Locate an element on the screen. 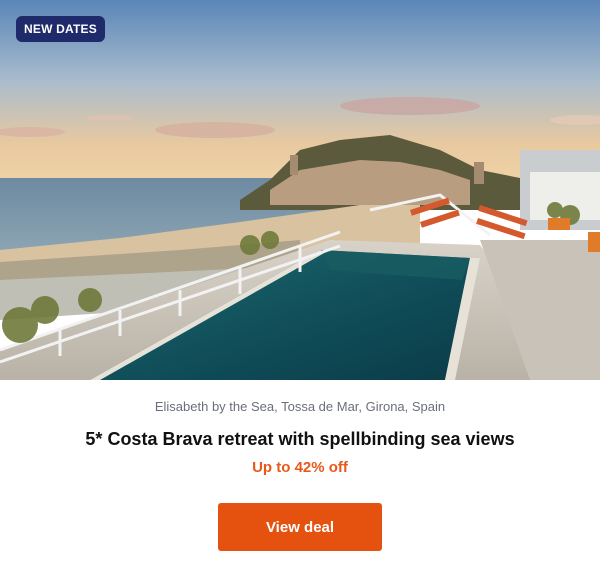 The height and width of the screenshot is (575, 600). discount-text: Up to 42% off is located at coordinates (300, 467).